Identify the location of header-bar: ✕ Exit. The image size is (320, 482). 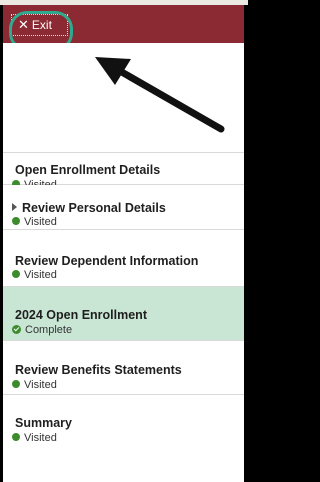
(123, 24).